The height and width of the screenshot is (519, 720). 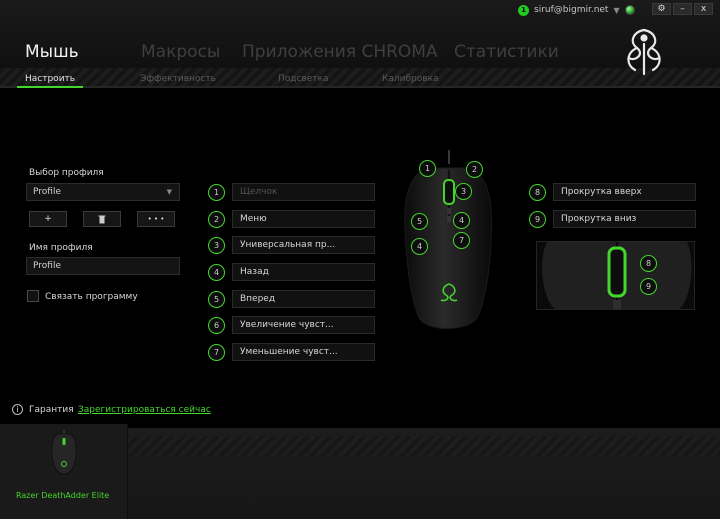 I want to click on button-5-assignment: Вперед, so click(x=303, y=299).